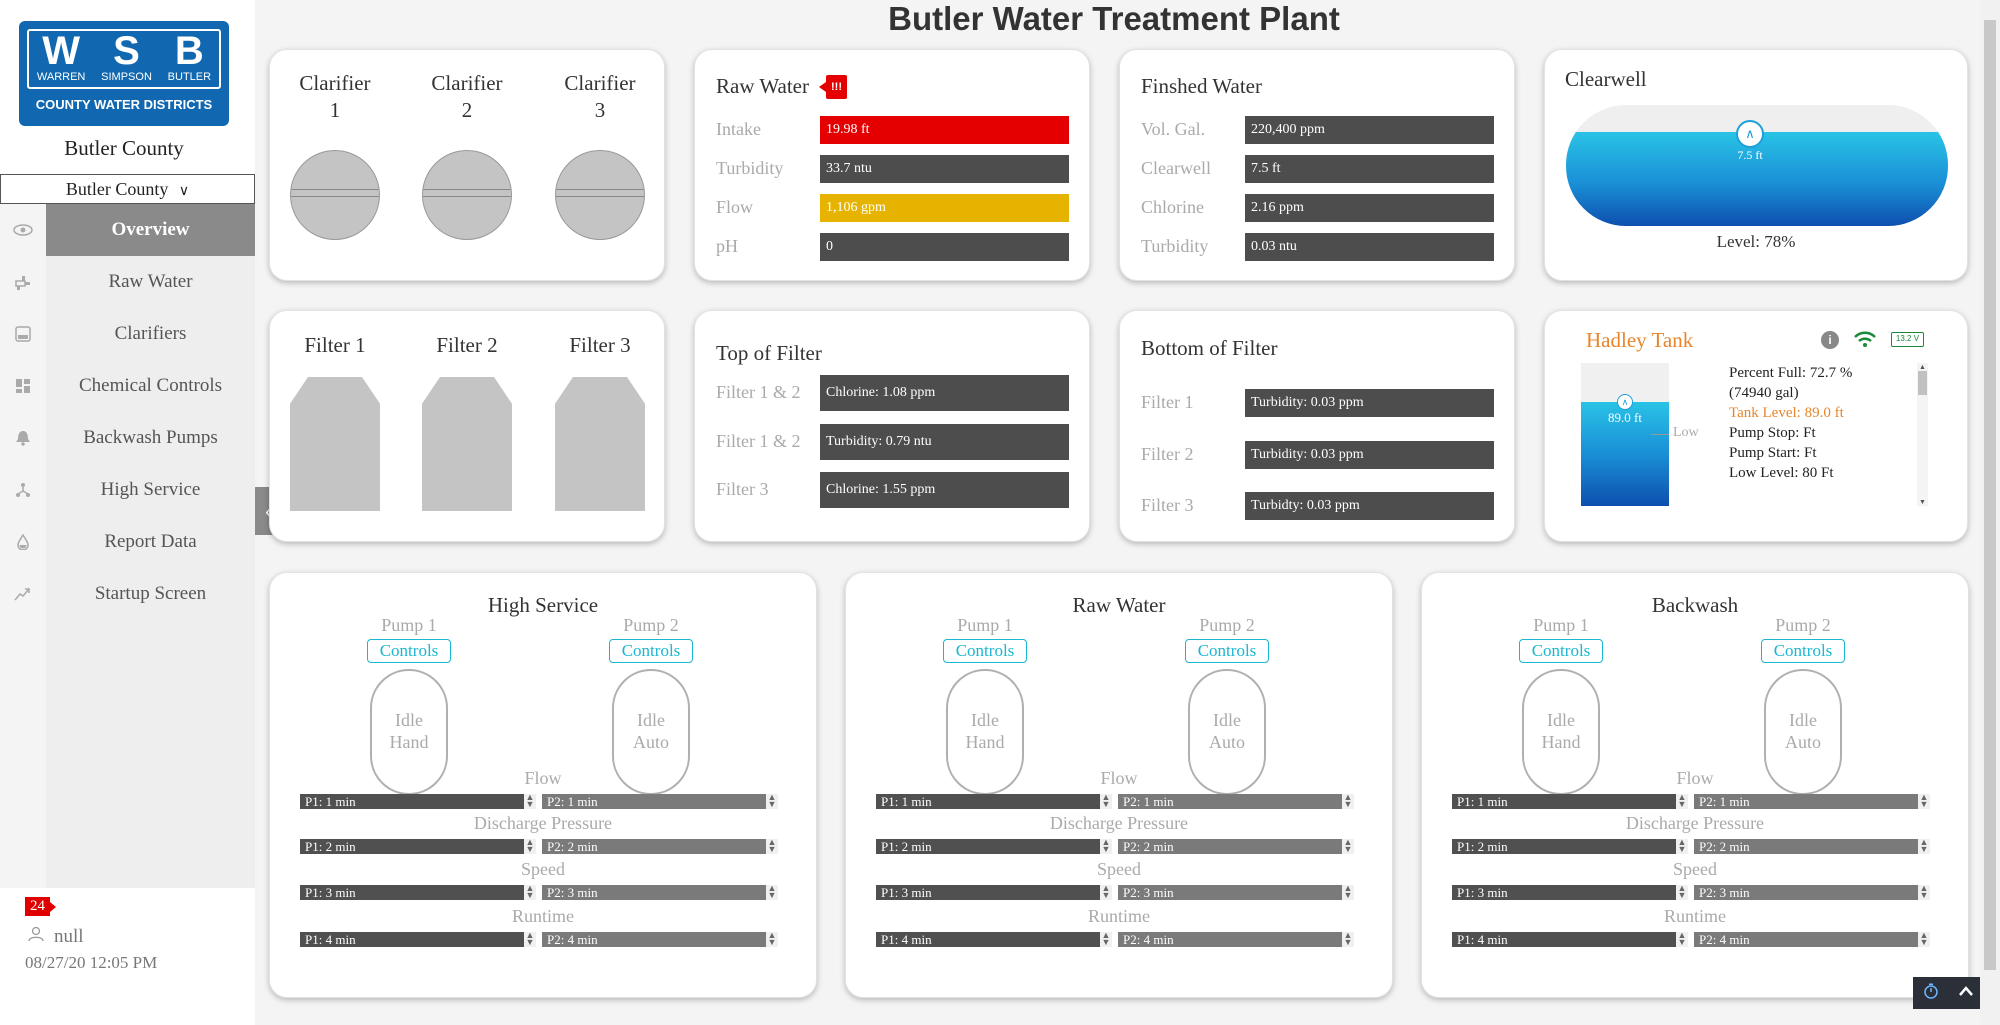  Describe the element at coordinates (822, 87) in the screenshot. I see `alert-badge-tip` at that location.